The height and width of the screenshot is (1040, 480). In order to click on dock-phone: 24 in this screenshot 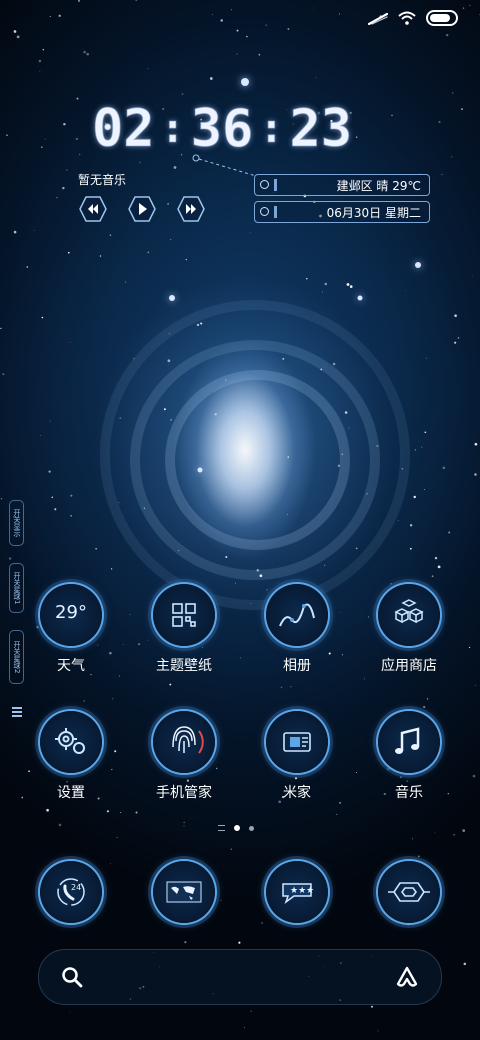, I will do `click(71, 892)`.